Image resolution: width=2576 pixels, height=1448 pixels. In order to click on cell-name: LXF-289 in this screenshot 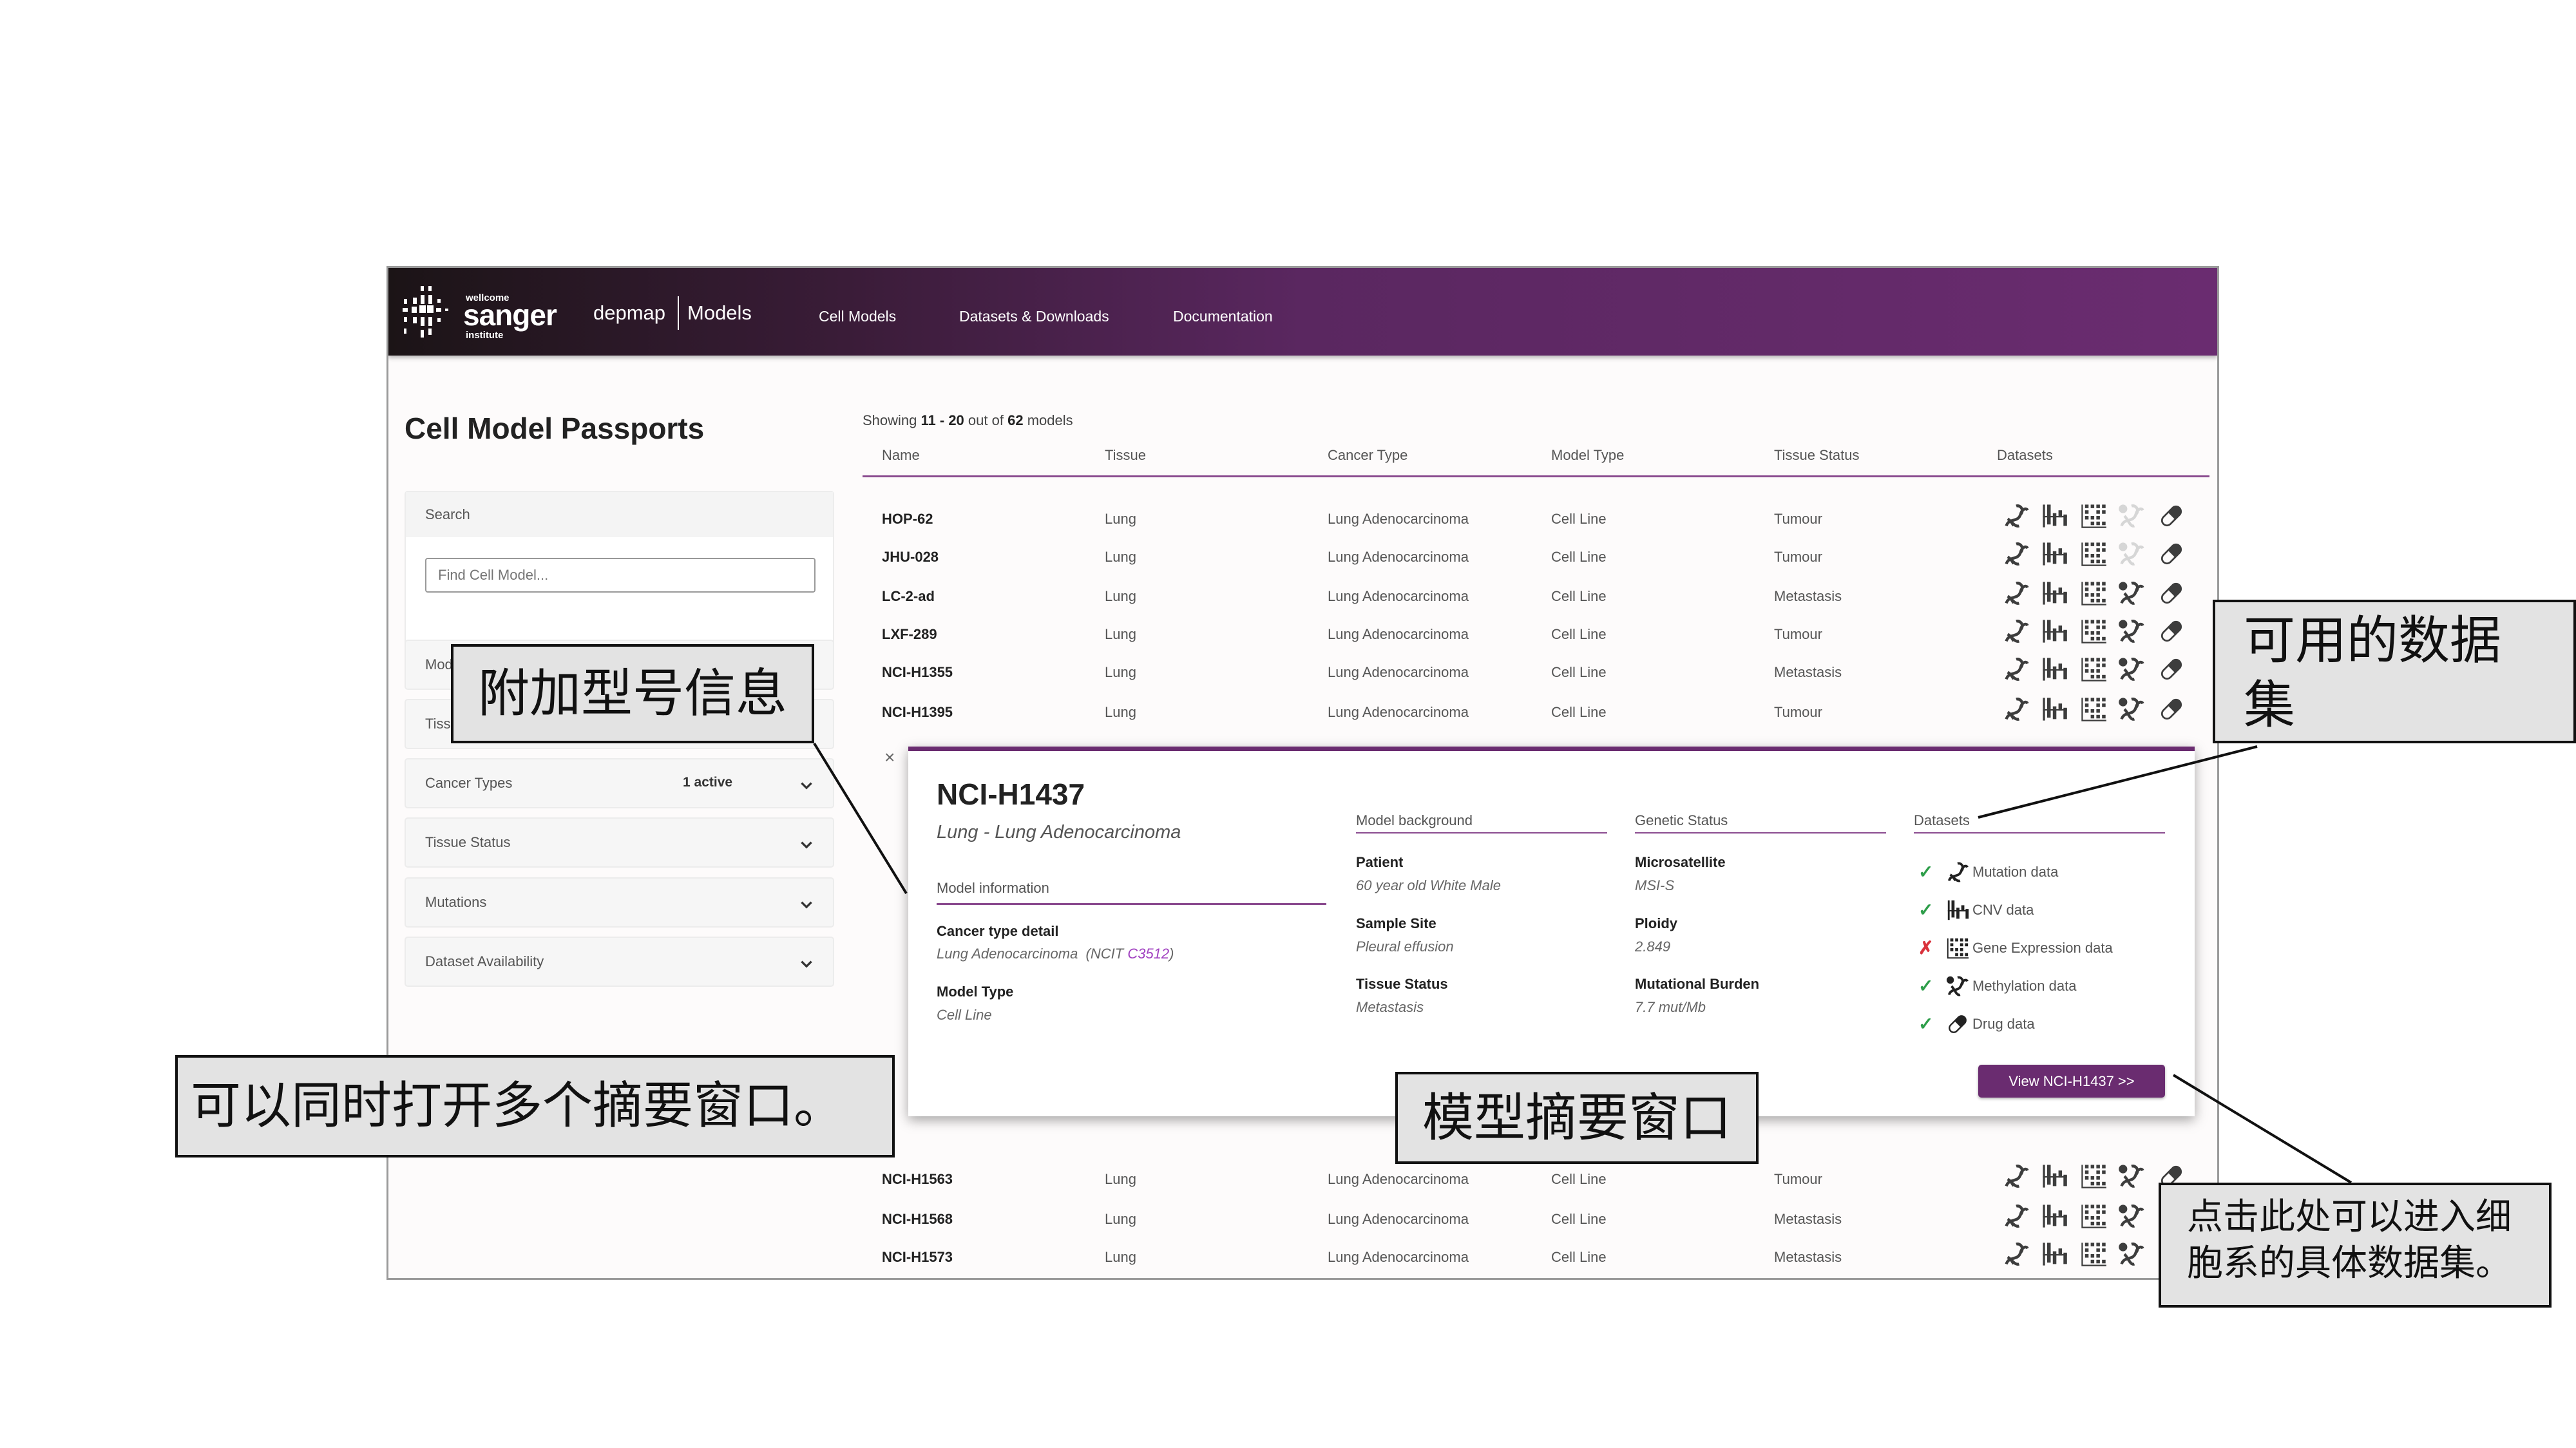, I will do `click(909, 634)`.